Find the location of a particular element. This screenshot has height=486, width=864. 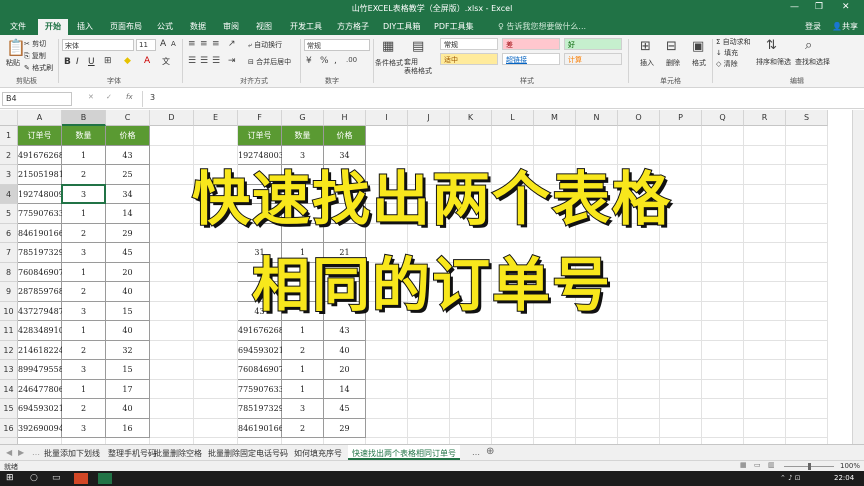

row-header: 14 is located at coordinates (9, 389).